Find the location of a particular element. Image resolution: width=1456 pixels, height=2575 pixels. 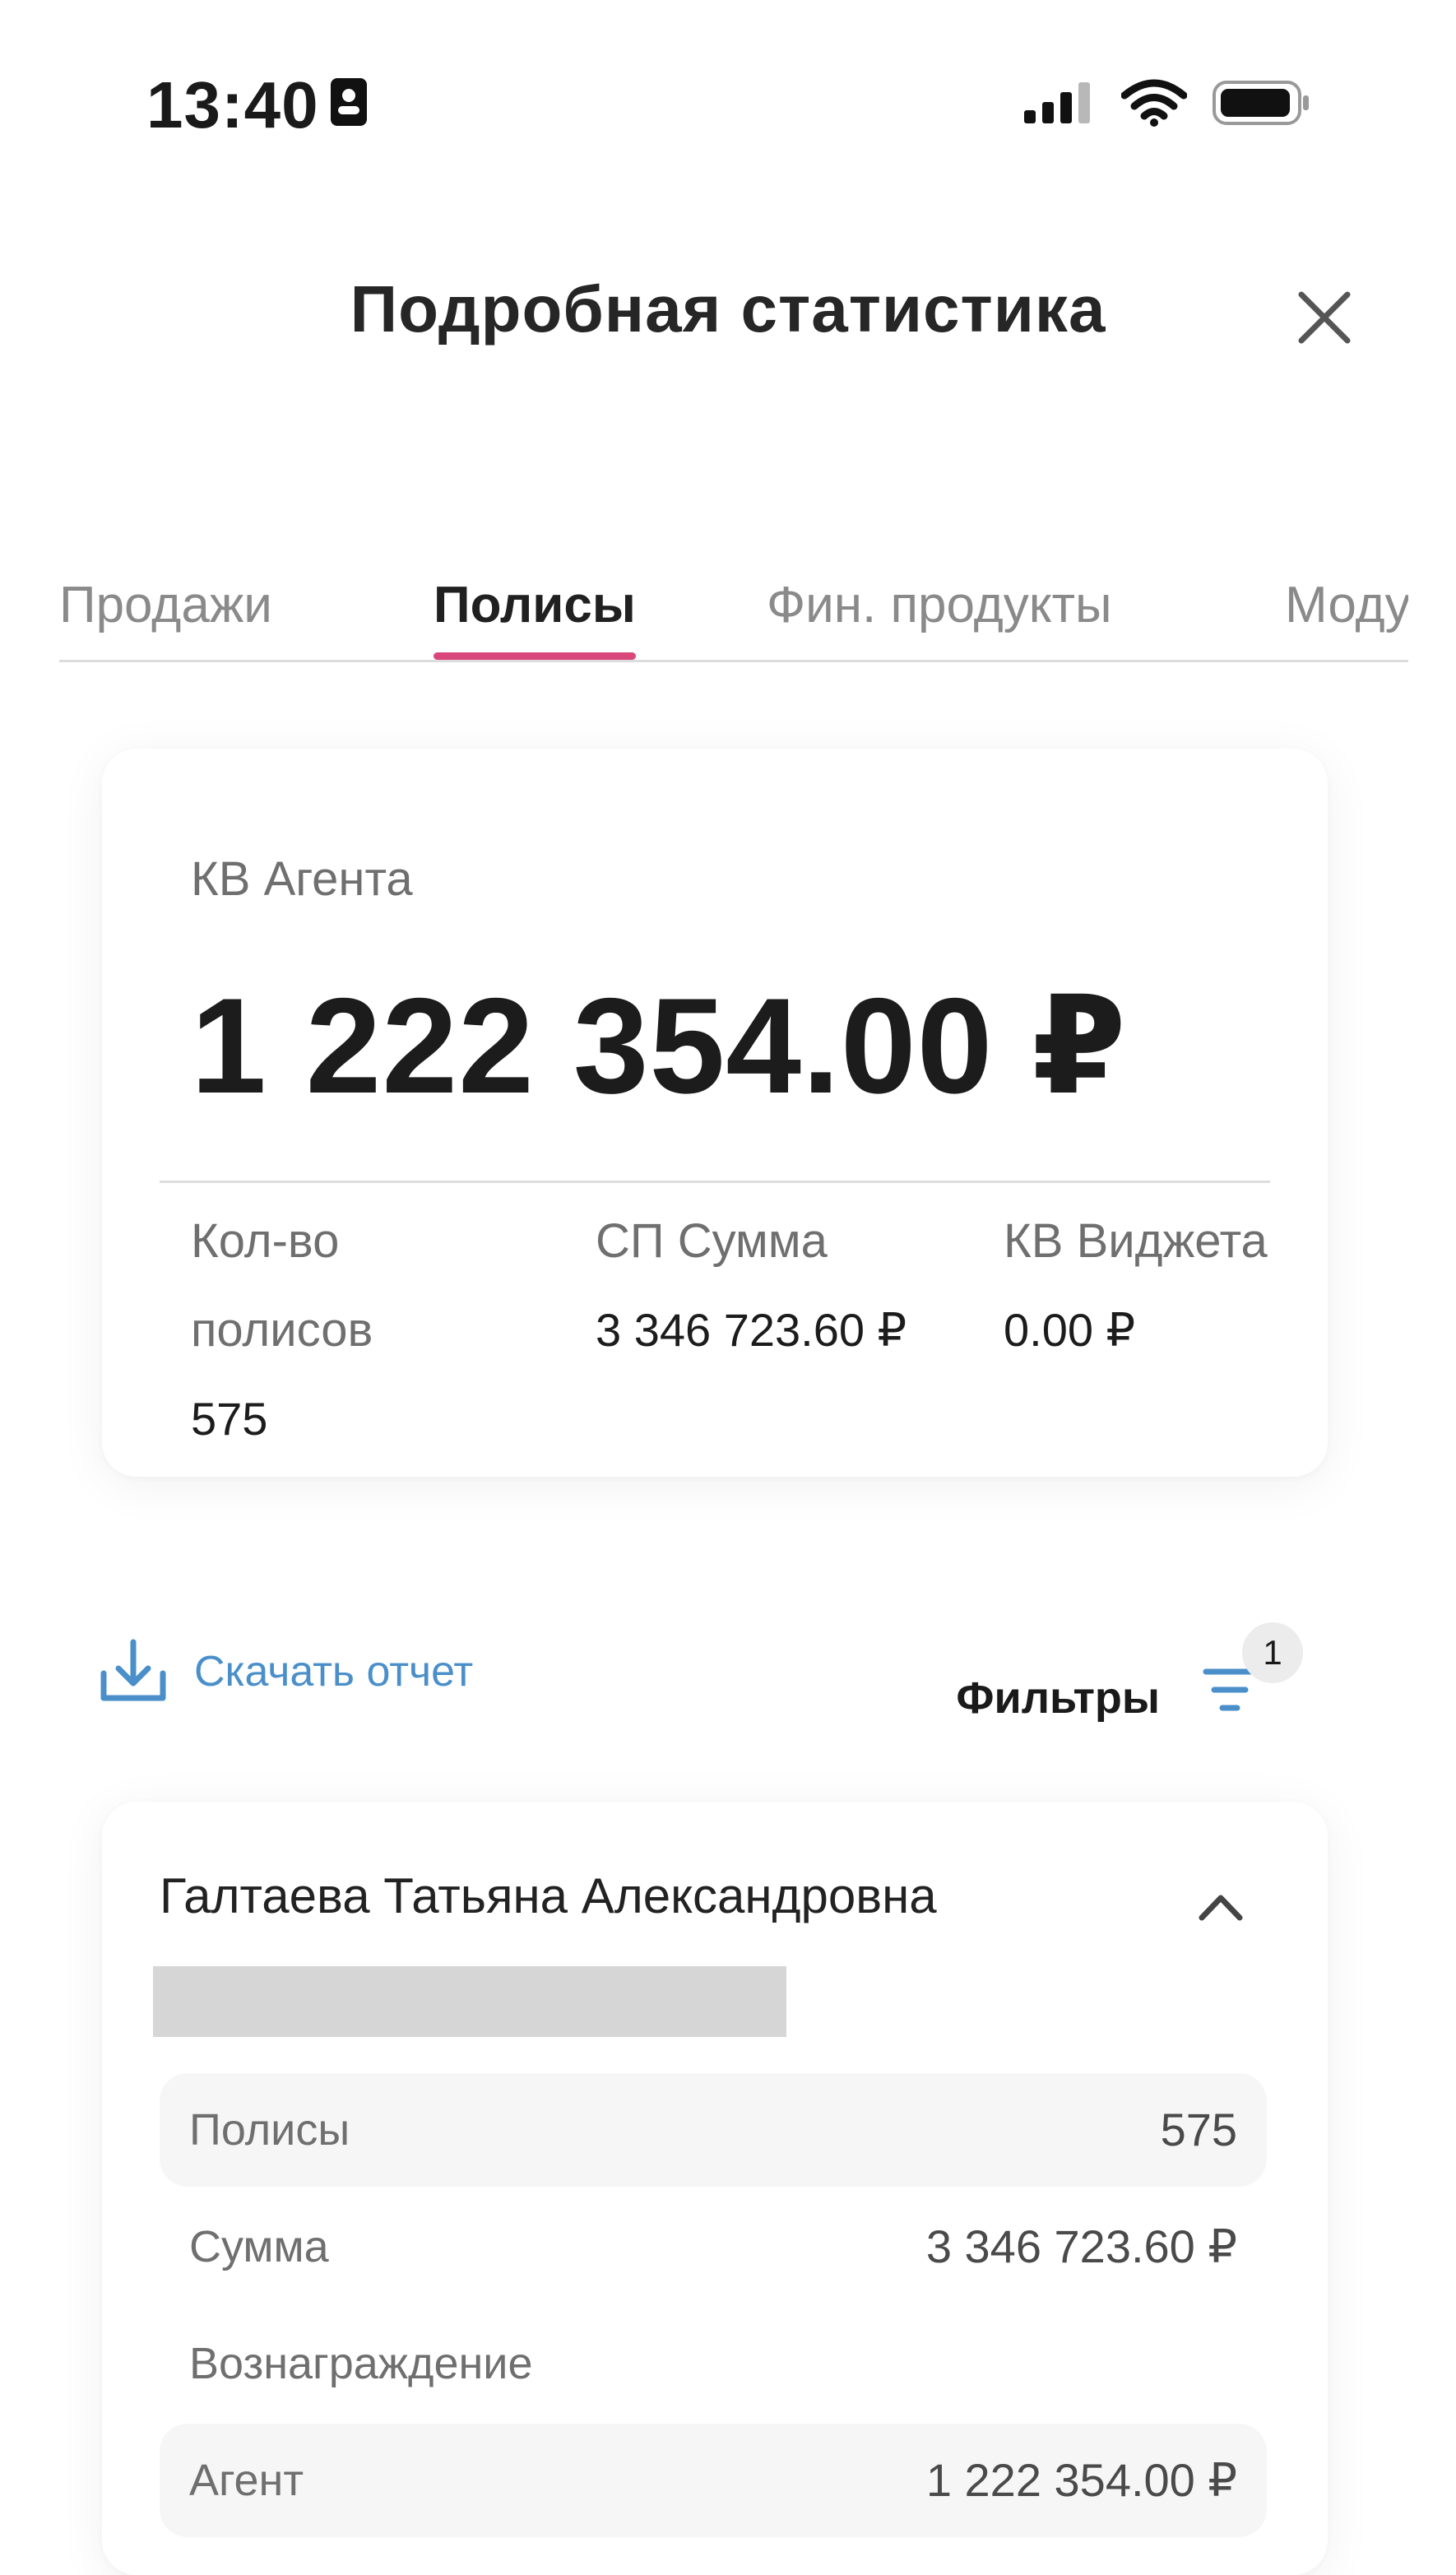

status-time: 13:40 is located at coordinates (257, 105).